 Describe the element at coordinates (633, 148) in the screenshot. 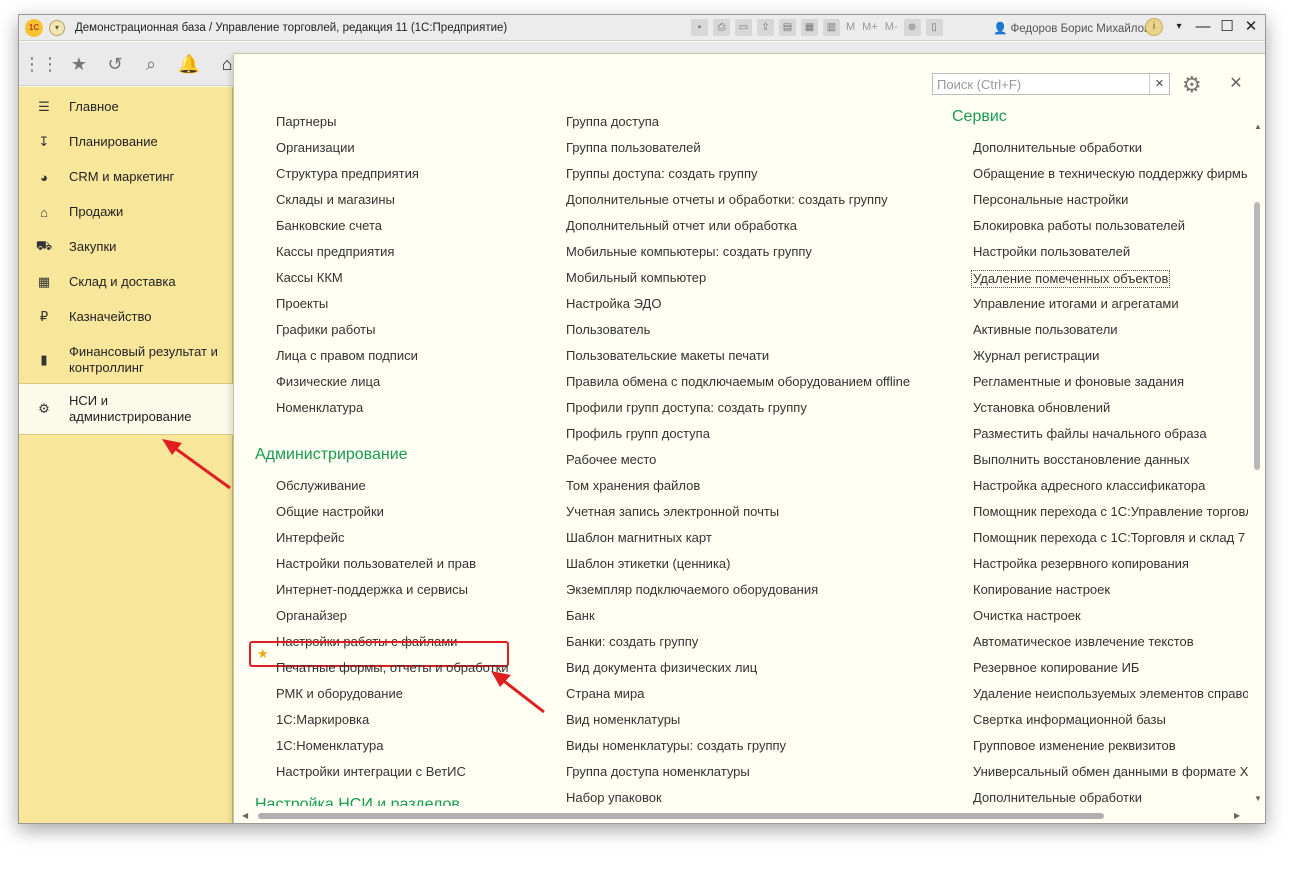

I see `list-item: Группа пользователей` at that location.